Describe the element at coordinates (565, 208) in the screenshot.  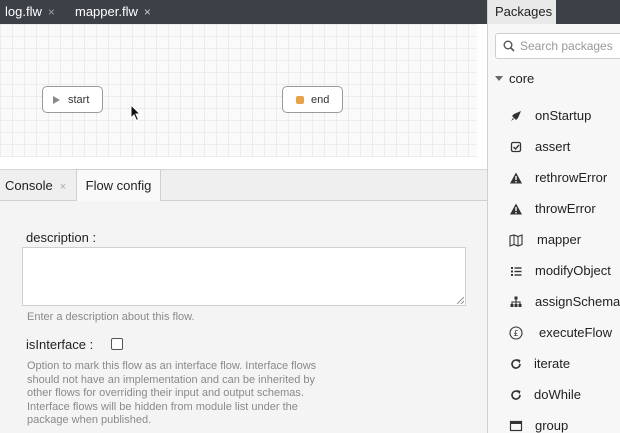
I see `package-item-label: throwError` at that location.